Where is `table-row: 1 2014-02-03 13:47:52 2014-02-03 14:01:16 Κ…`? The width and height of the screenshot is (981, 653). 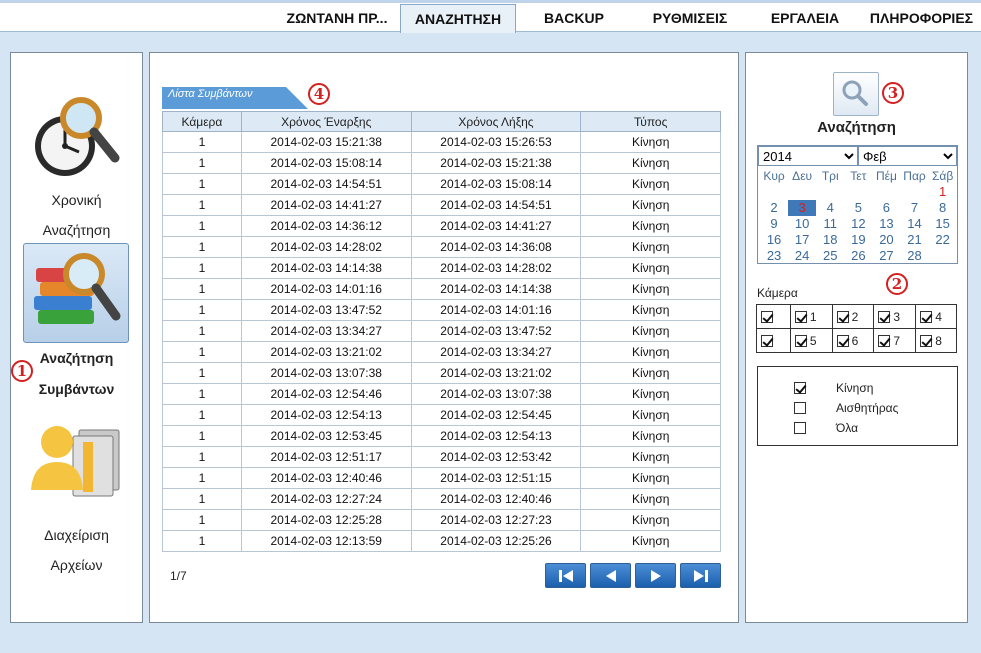
table-row: 1 2014-02-03 13:47:52 2014-02-03 14:01:16 Κ… is located at coordinates (441, 310).